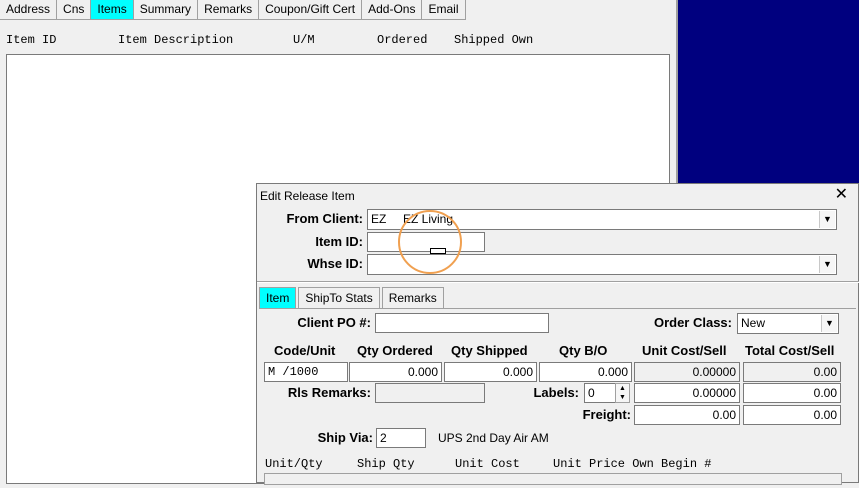 The width and height of the screenshot is (859, 488). I want to click on order-class-combo: New ▼, so click(788, 323).